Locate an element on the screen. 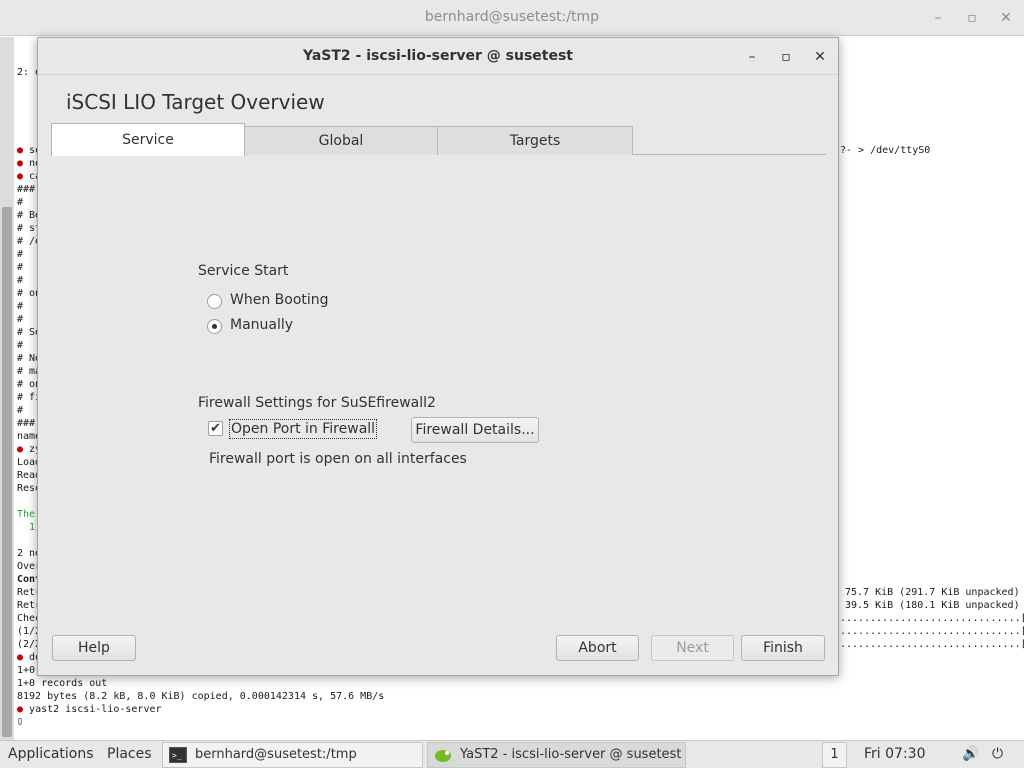  tab-bar: Service Global Targets is located at coordinates (438, 139).